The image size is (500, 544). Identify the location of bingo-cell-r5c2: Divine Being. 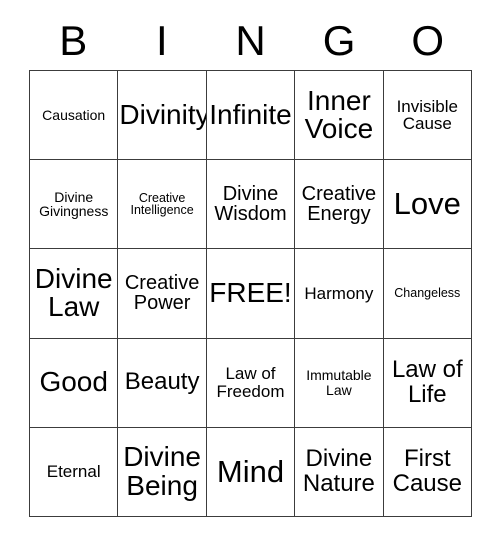
(162, 472).